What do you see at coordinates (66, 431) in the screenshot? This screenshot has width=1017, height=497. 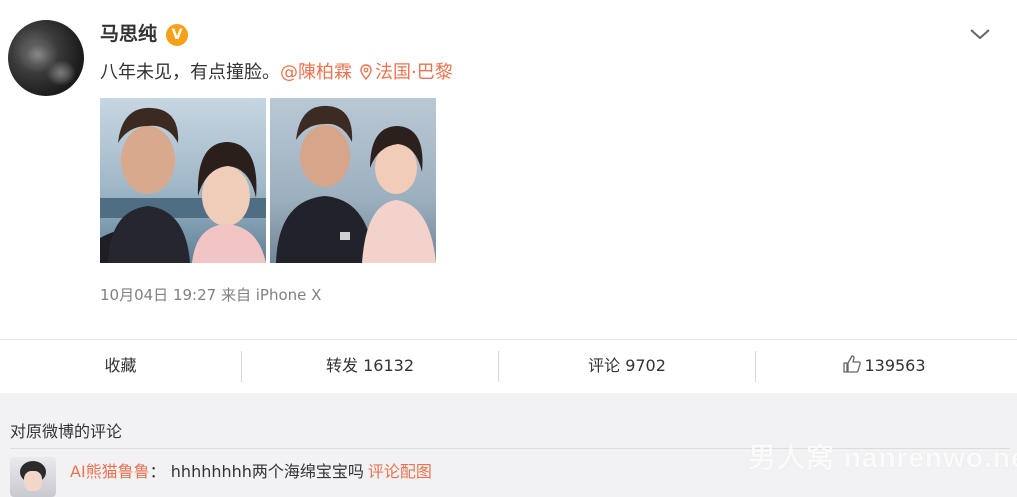 I see `comments-title: 对原微博的评论` at bounding box center [66, 431].